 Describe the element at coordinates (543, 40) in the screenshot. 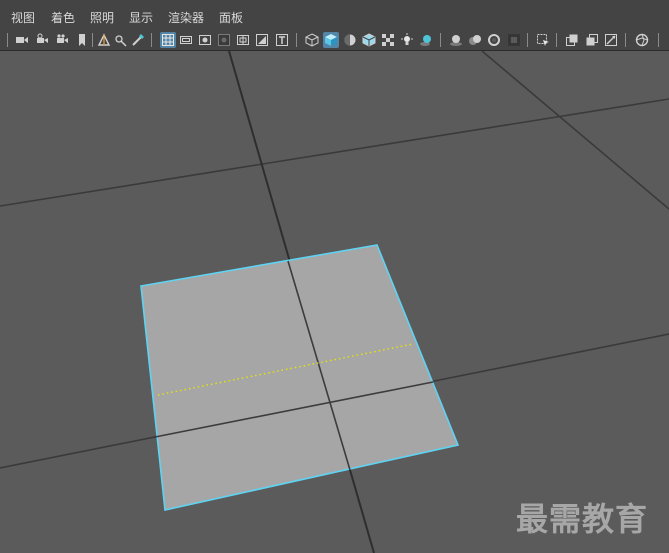

I see `isolate-select-icon` at that location.